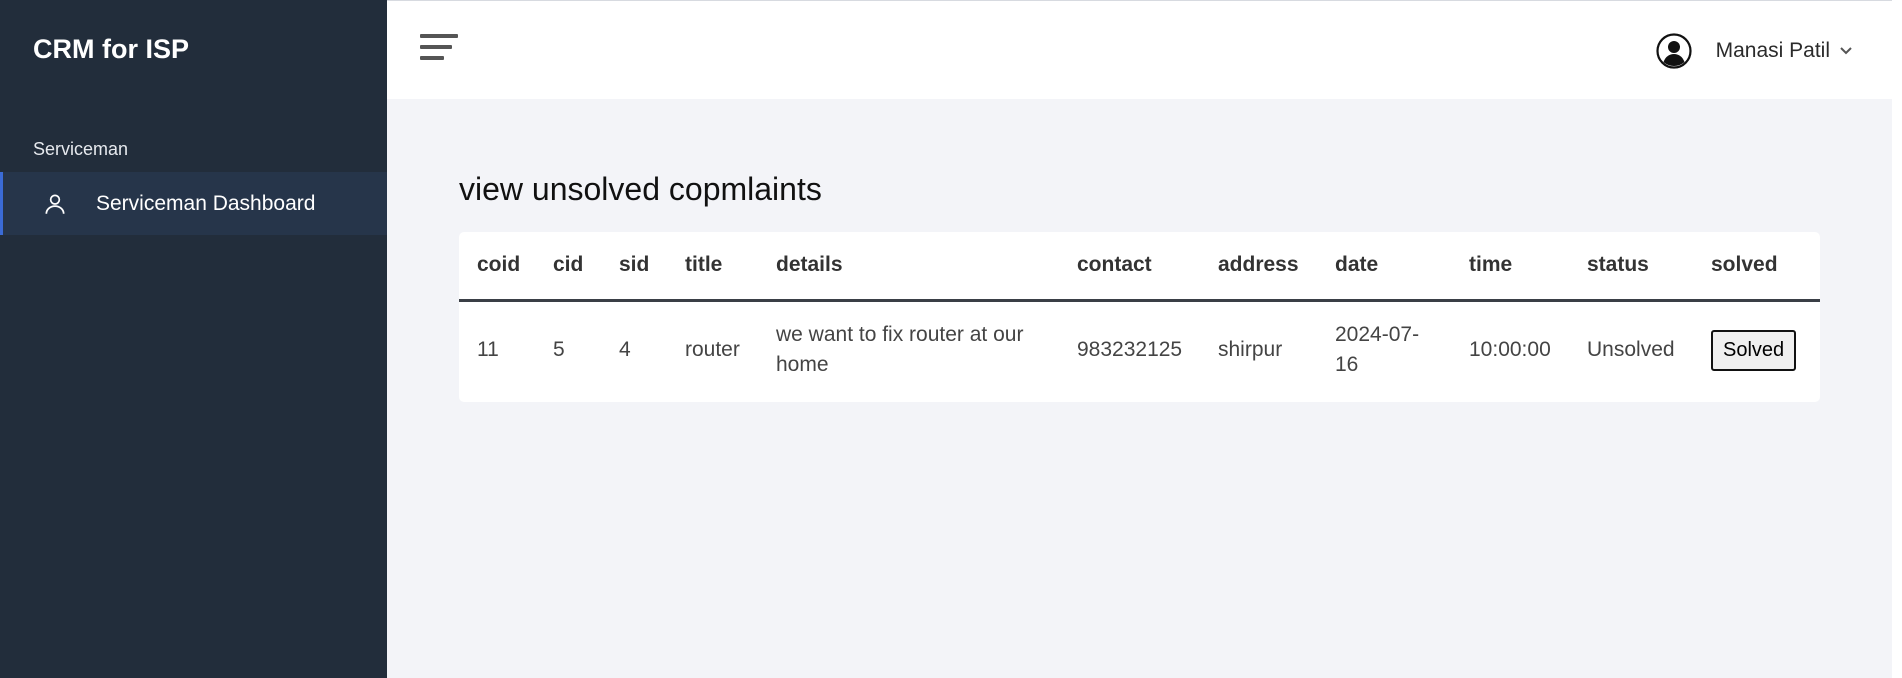  What do you see at coordinates (1377, 349) in the screenshot?
I see `cell-date: 2024-07-16` at bounding box center [1377, 349].